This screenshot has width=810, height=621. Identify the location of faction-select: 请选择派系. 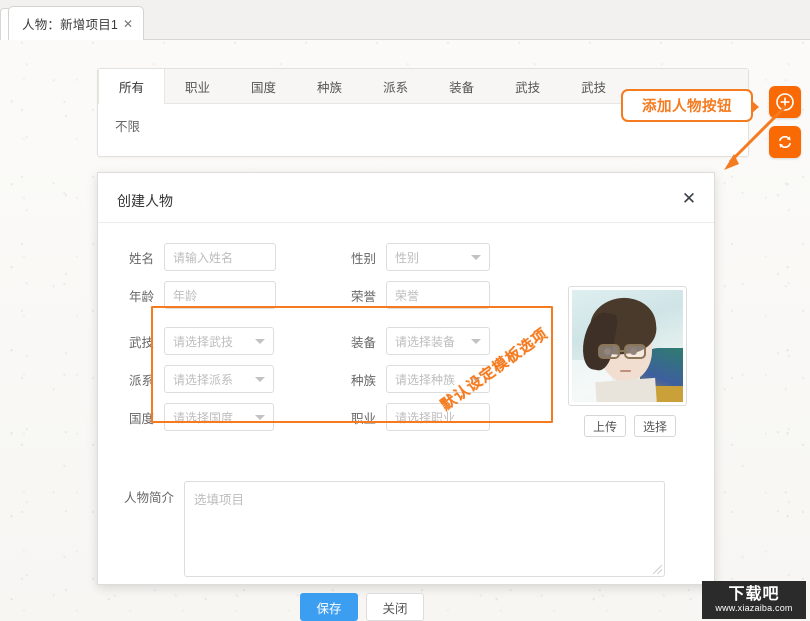
(219, 379).